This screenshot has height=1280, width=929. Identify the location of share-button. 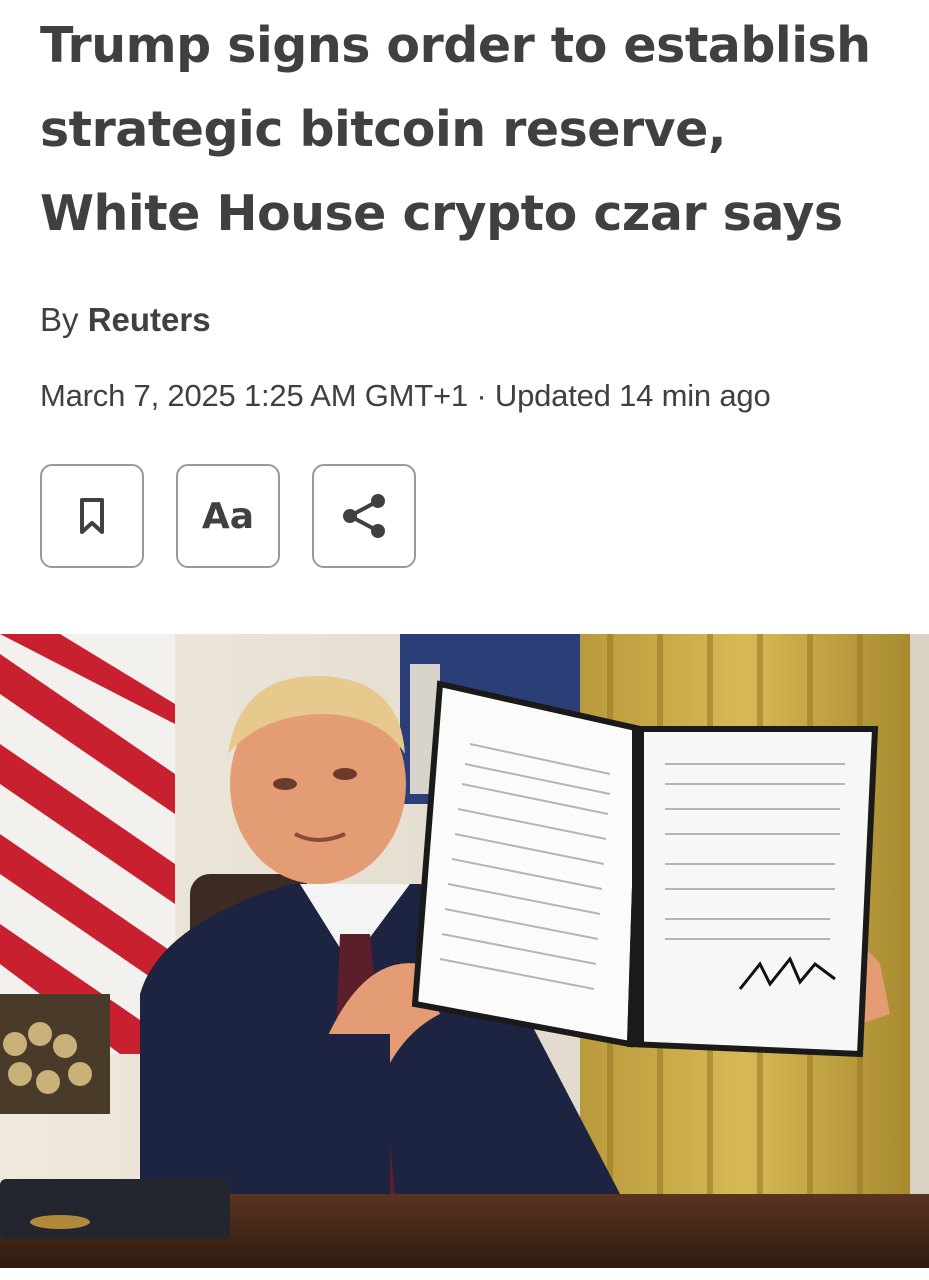
(364, 516).